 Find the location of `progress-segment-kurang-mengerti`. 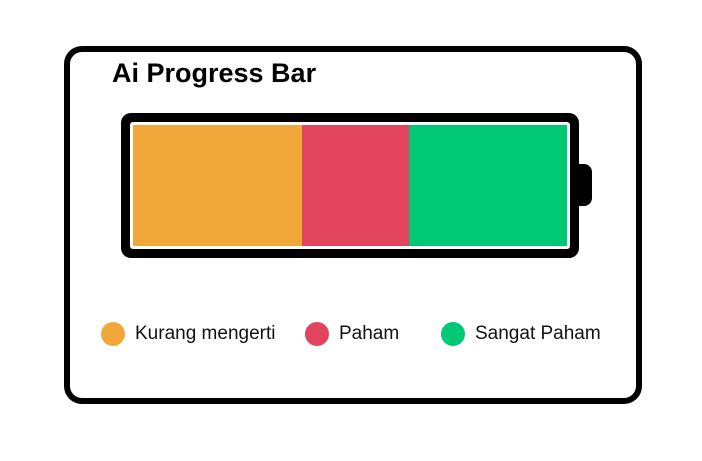

progress-segment-kurang-mengerti is located at coordinates (218, 185).